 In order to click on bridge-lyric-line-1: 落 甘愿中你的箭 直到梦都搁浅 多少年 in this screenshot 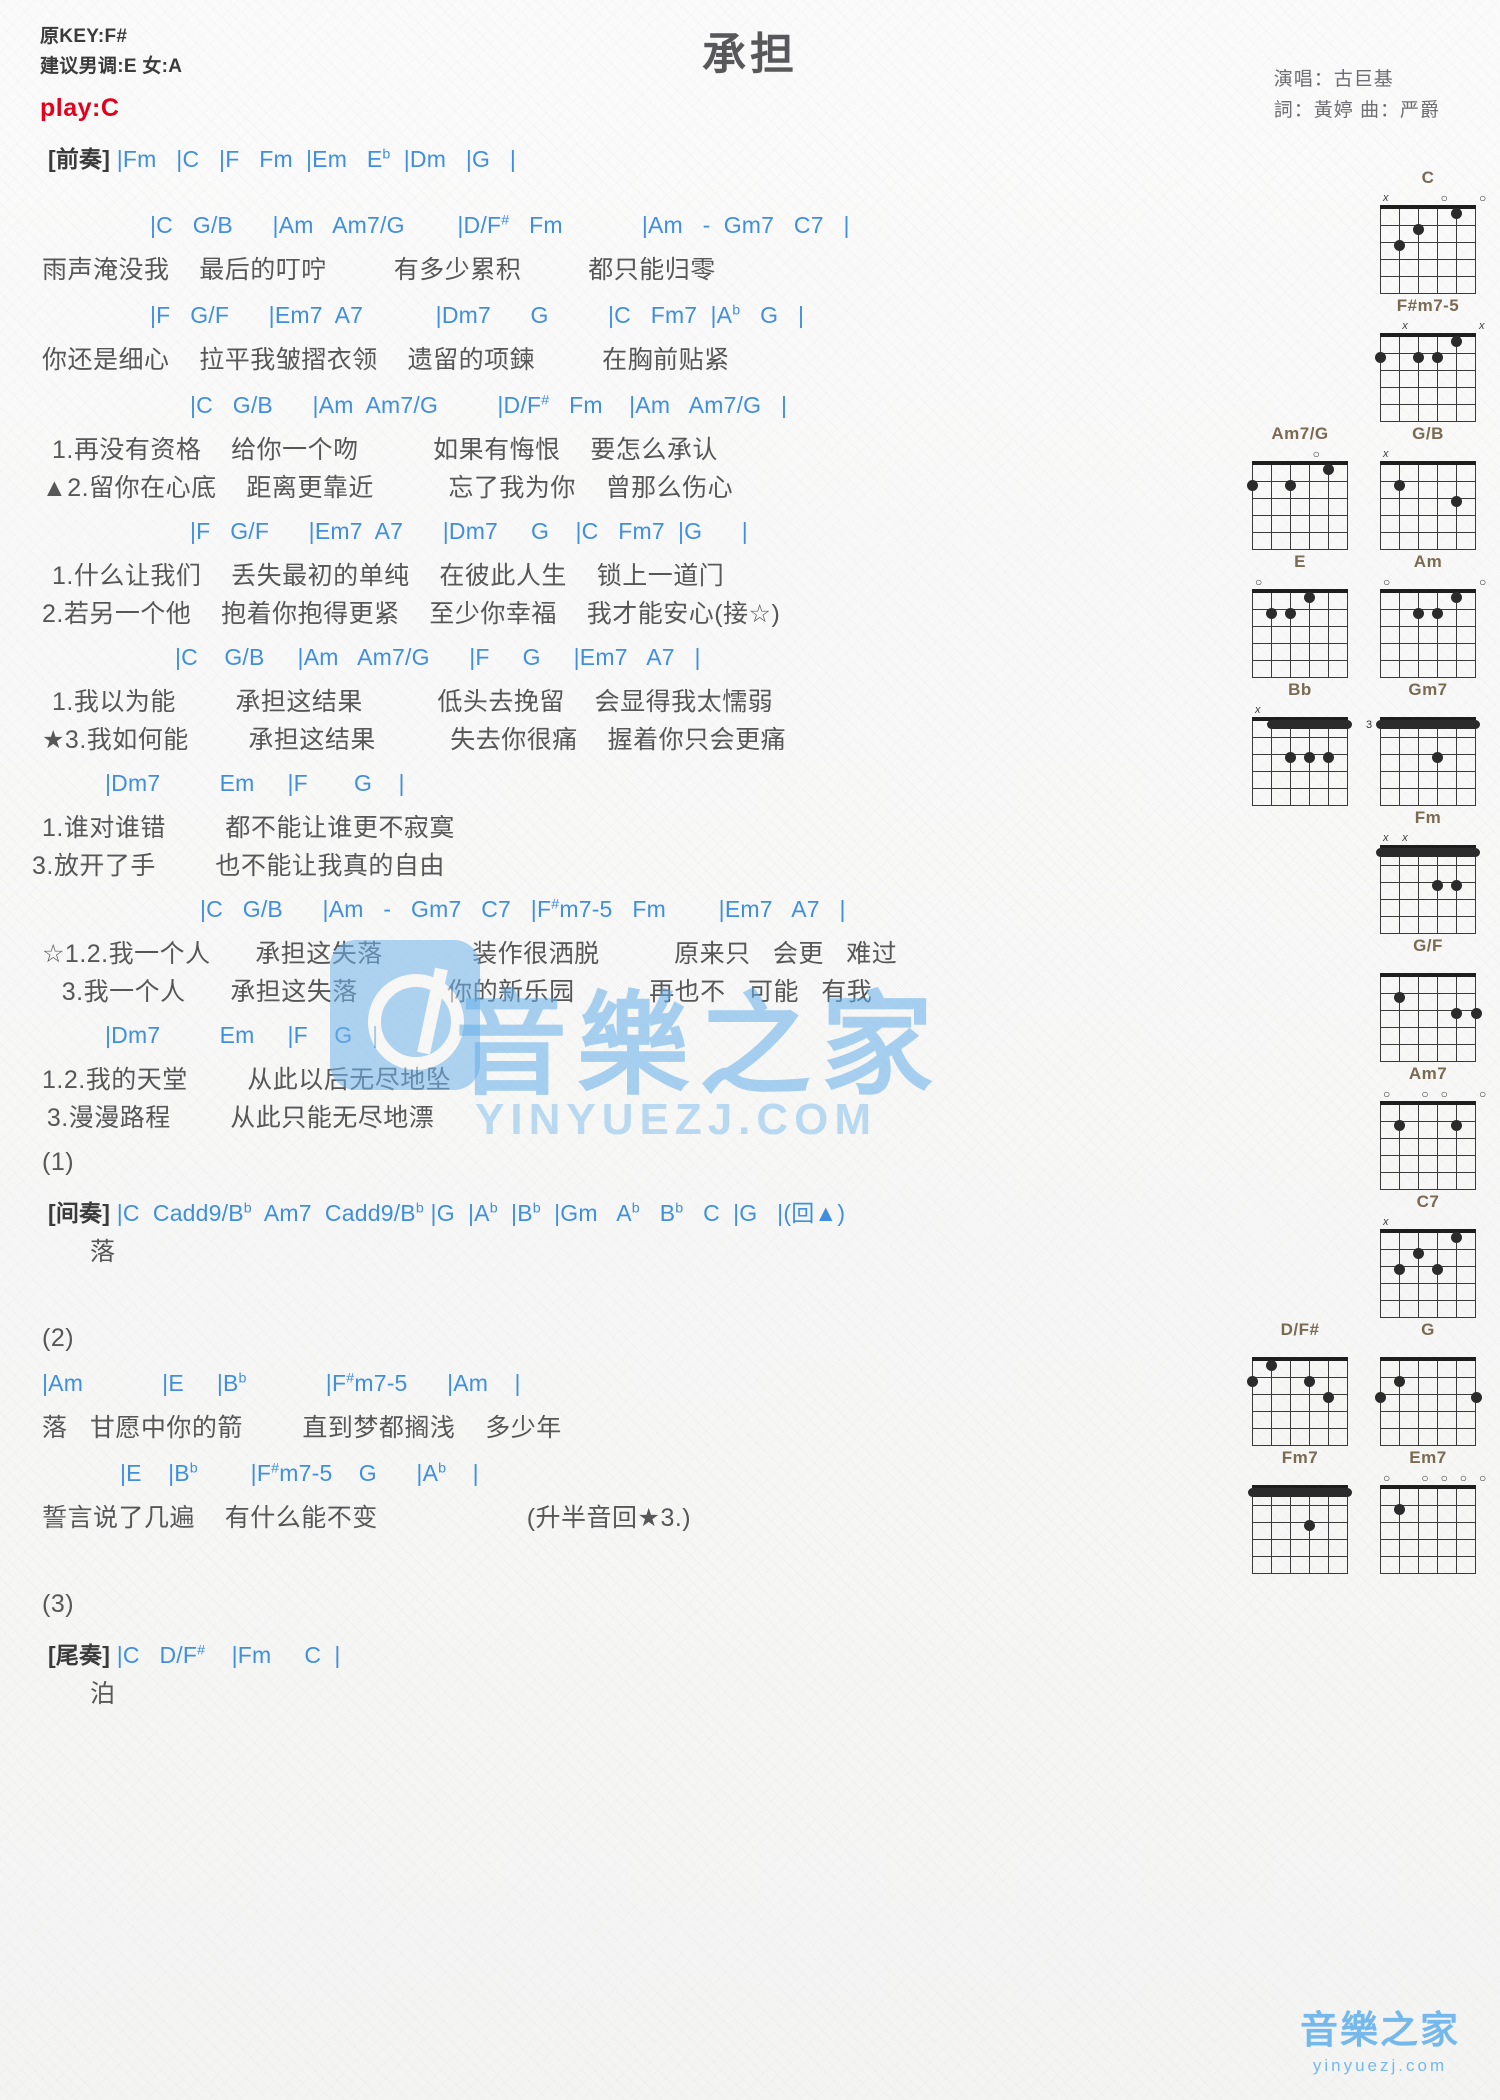, I will do `click(302, 1428)`.